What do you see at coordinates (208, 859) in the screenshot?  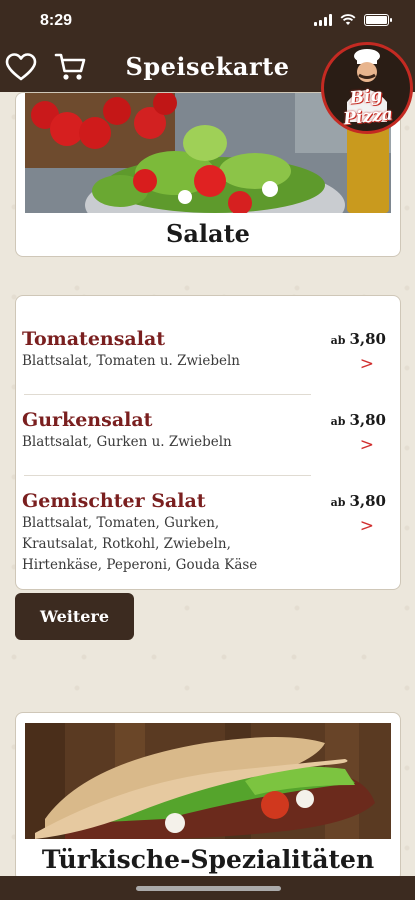 I see `category-title: Türkische-Spezialitäten` at bounding box center [208, 859].